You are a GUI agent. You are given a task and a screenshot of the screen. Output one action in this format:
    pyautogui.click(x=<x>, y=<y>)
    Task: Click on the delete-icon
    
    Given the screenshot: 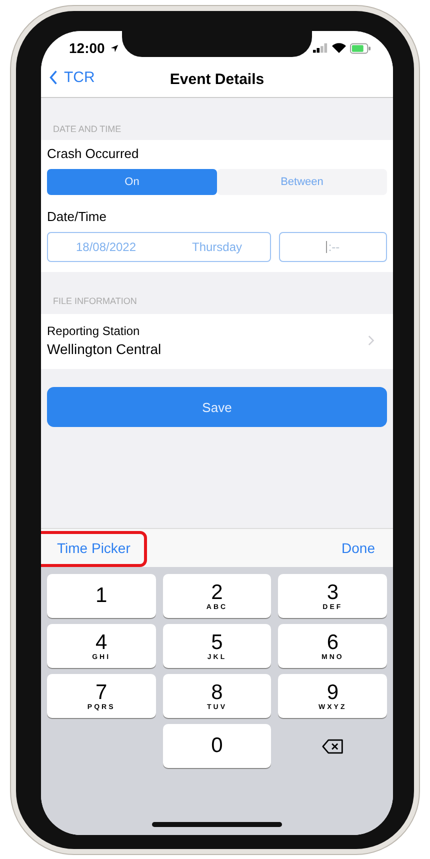 What is the action you would take?
    pyautogui.click(x=333, y=746)
    